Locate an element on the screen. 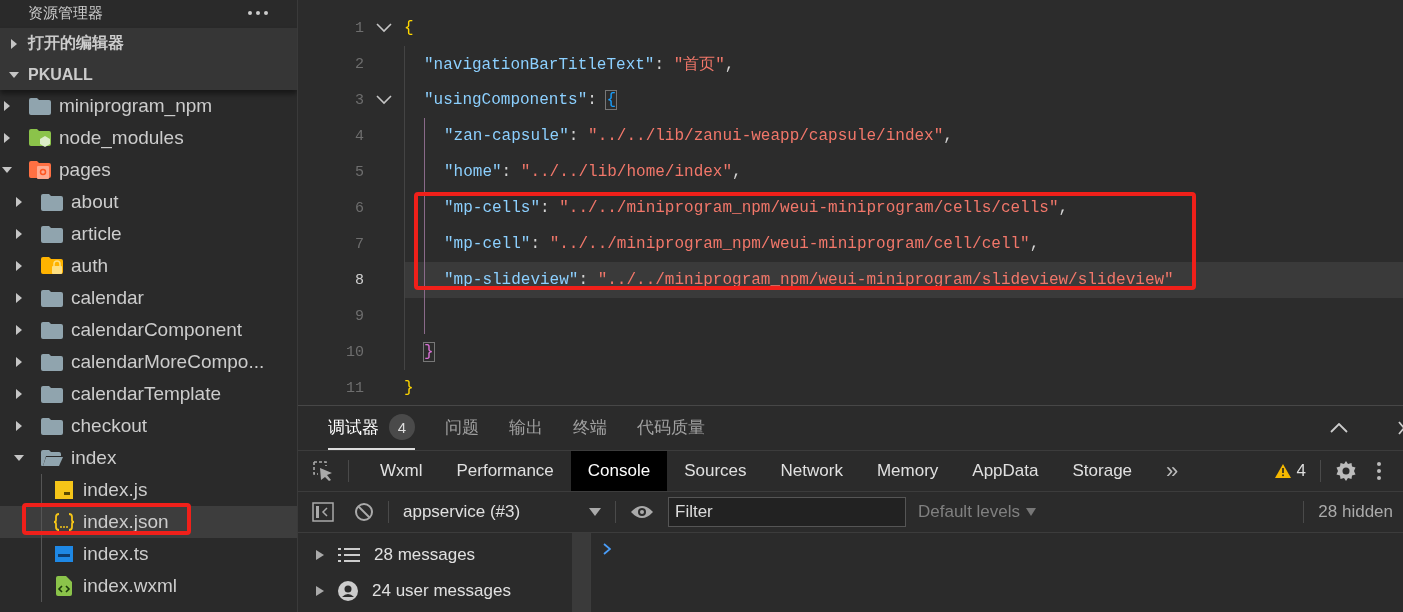 This screenshot has width=1403, height=612. panel-tab: 输出 is located at coordinates (526, 428).